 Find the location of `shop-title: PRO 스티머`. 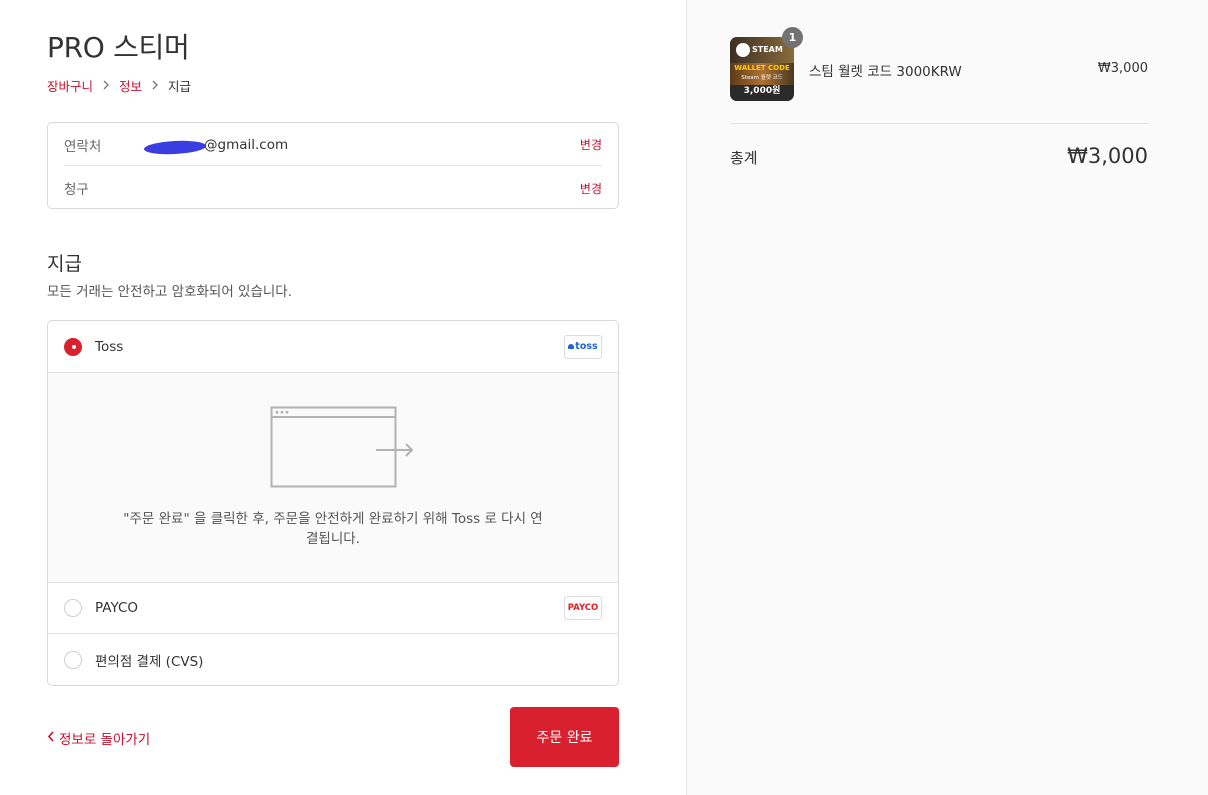

shop-title: PRO 스티머 is located at coordinates (118, 46).